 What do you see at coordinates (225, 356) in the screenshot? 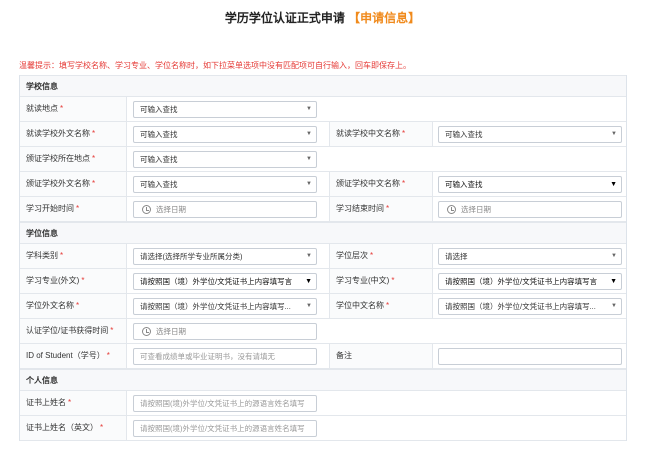
I see `student-id-input: 可查看成绩单或毕业证明书，没有请填无` at bounding box center [225, 356].